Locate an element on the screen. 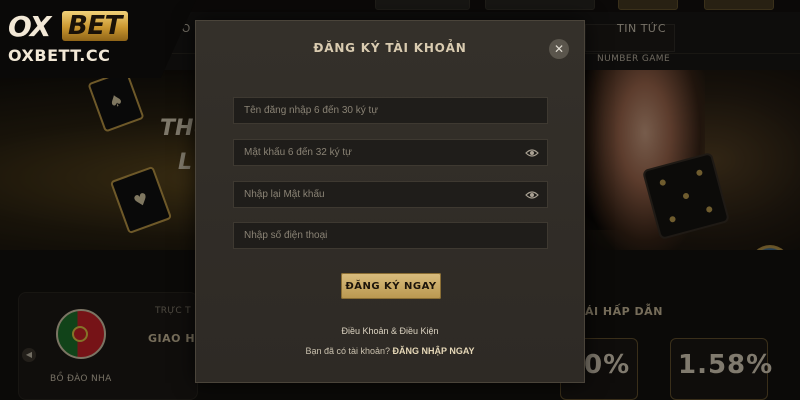 The height and width of the screenshot is (400, 800). phone-input is located at coordinates (390, 235).